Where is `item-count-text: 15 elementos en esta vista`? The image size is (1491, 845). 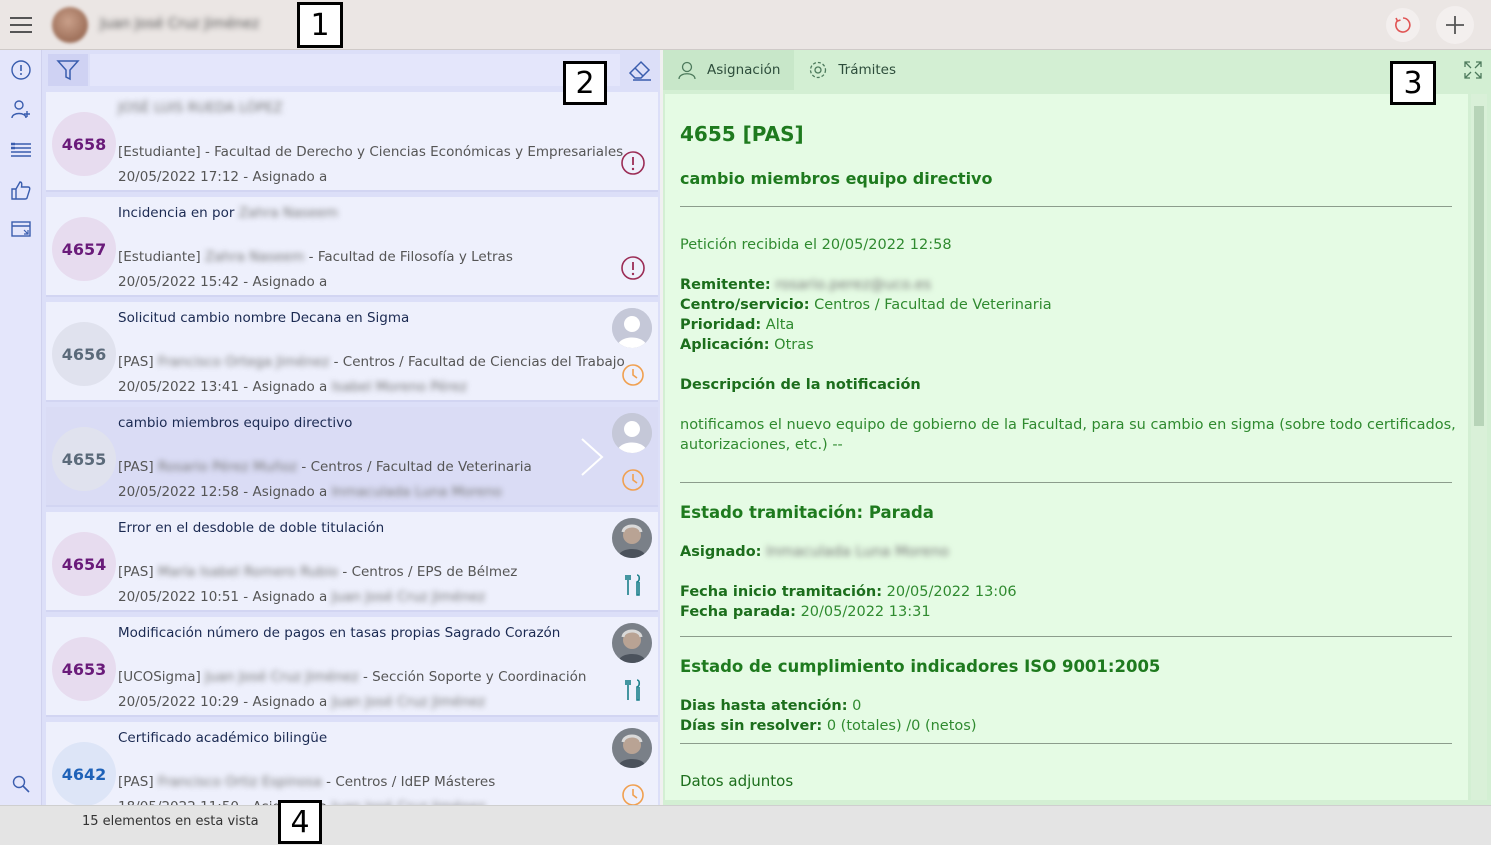 item-count-text: 15 elementos en esta vista is located at coordinates (170, 821).